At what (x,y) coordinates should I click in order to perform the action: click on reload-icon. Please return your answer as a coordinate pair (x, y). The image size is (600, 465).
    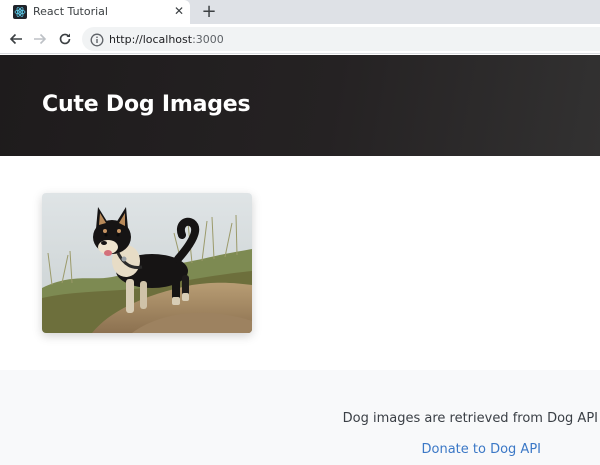
    Looking at the image, I should click on (65, 39).